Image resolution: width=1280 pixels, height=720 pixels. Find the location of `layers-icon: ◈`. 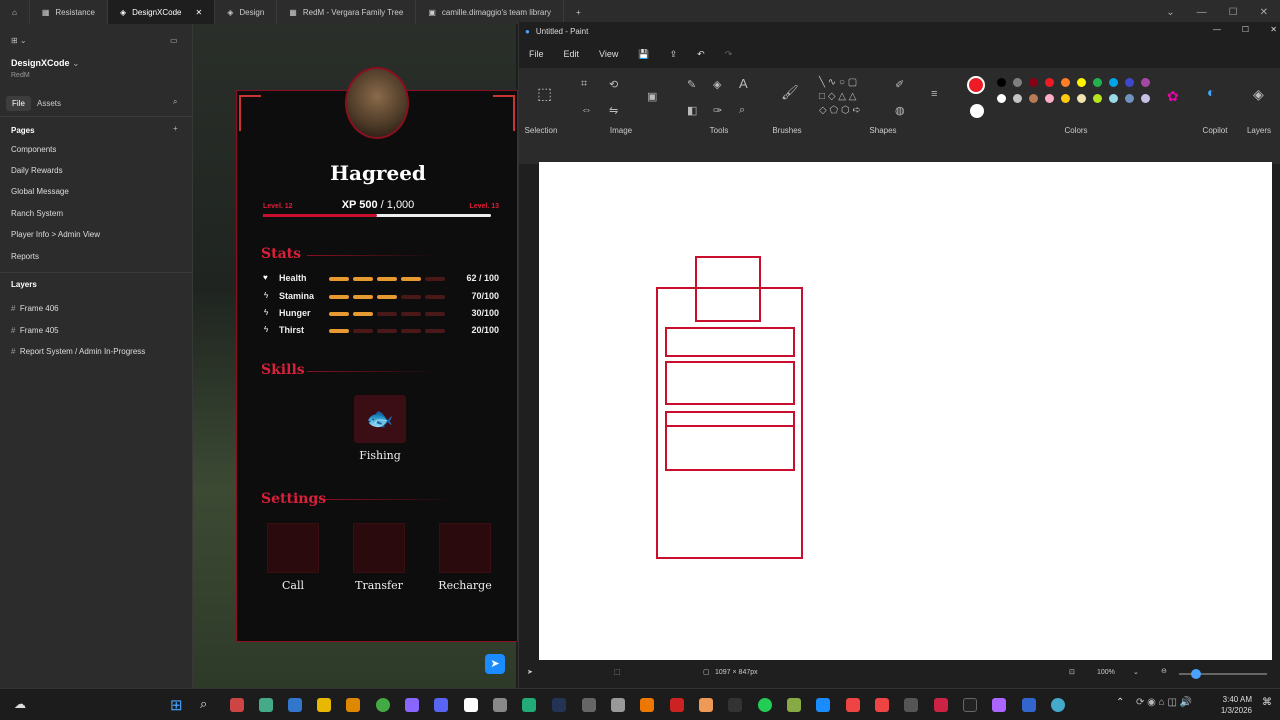

layers-icon: ◈ is located at coordinates (1258, 94).